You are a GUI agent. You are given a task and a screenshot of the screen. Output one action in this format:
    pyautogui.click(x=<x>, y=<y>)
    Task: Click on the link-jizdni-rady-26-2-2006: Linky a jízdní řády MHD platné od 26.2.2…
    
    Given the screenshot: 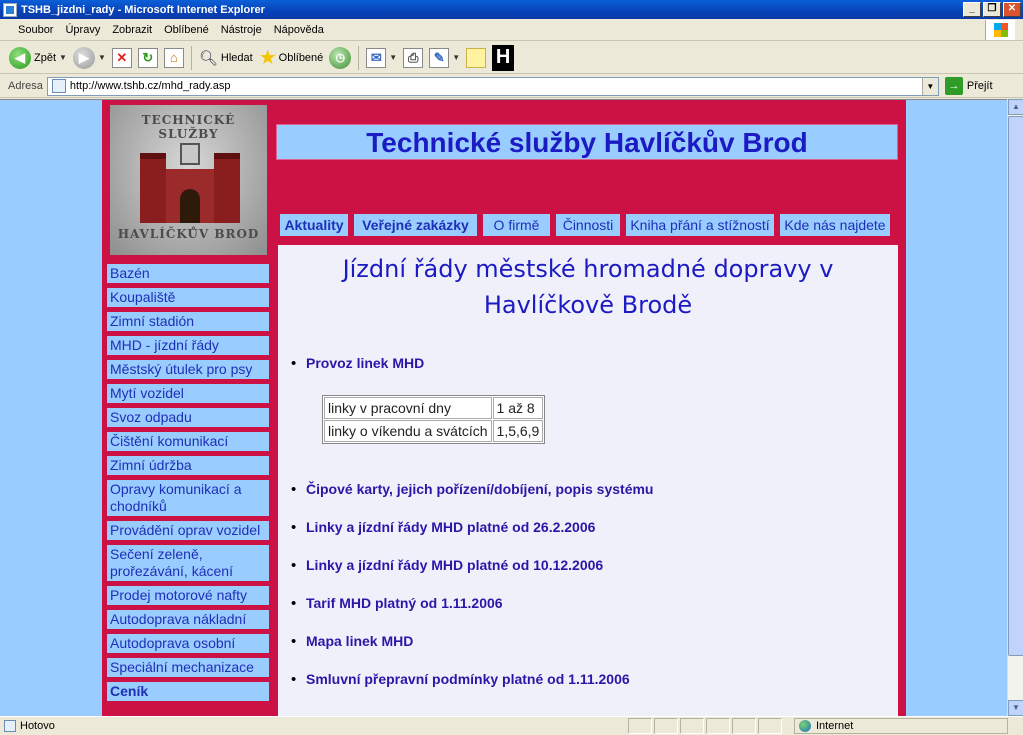 What is the action you would take?
    pyautogui.click(x=443, y=527)
    